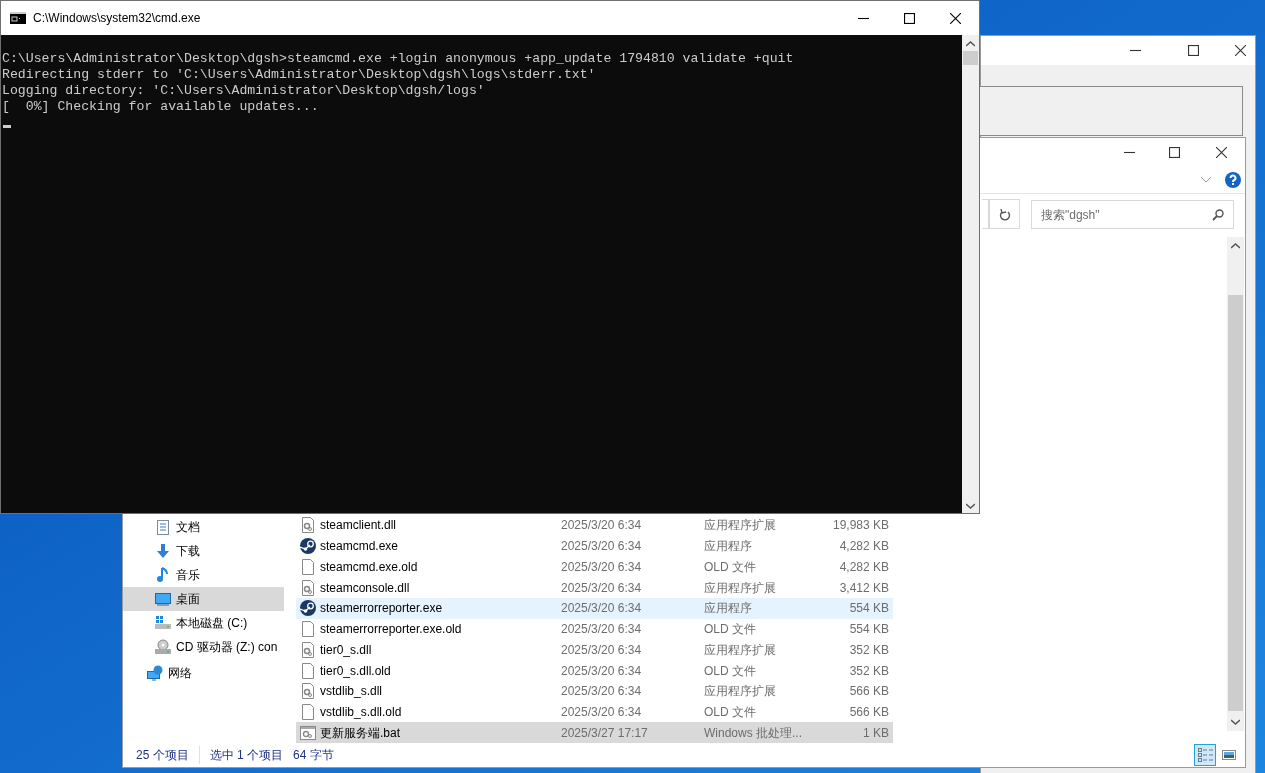 This screenshot has width=1265, height=773. I want to click on console-line: C:\Users\Administrator\Desktop\dgsh>steamcmd.exe +login anonymous +app_update 1794810 validate +quit, so click(398, 59).